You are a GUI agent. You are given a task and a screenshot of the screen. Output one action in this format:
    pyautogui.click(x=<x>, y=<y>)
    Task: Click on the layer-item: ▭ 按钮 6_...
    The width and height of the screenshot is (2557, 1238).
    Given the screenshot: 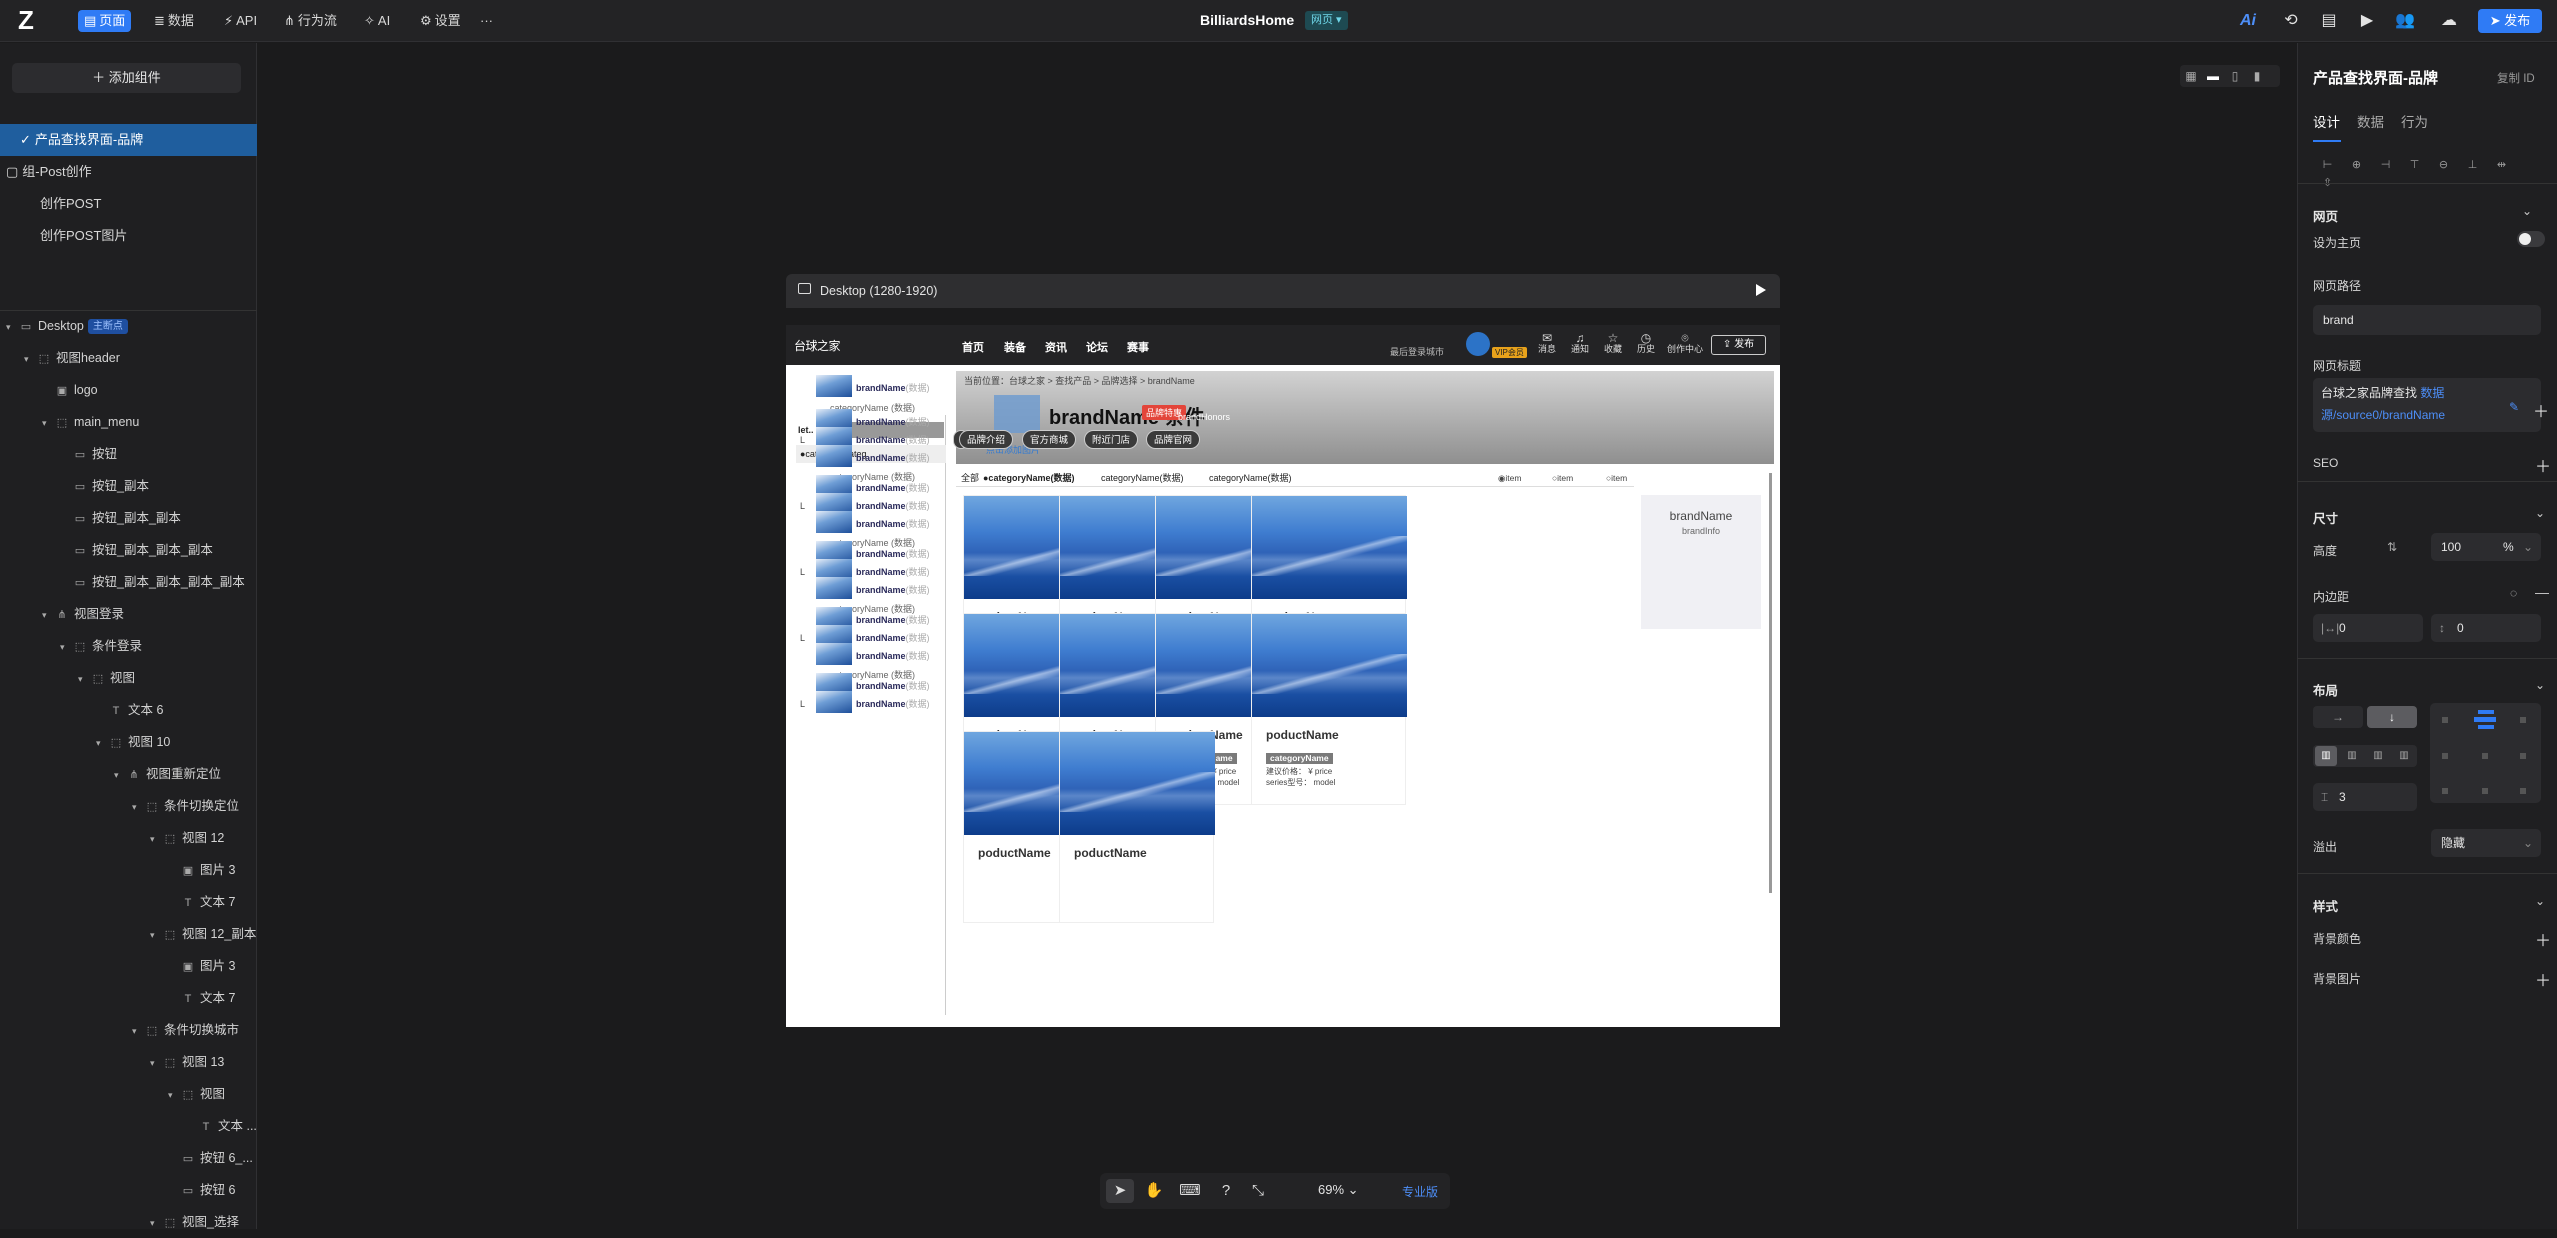 What is the action you would take?
    pyautogui.click(x=210, y=1158)
    